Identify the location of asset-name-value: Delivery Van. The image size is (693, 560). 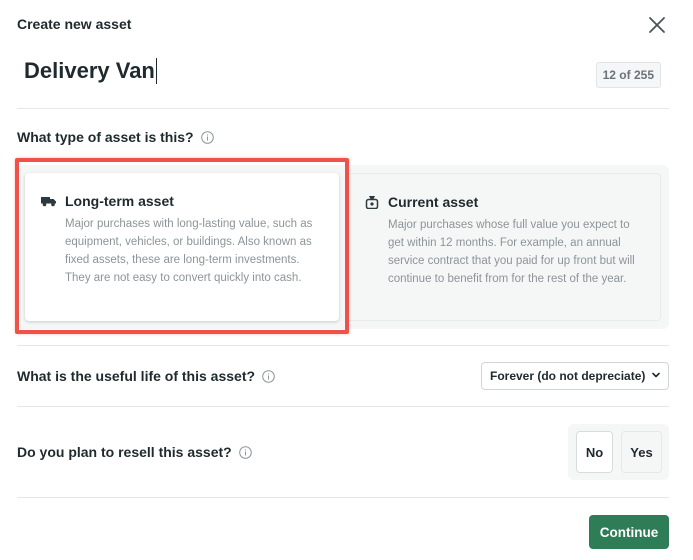
(89, 70).